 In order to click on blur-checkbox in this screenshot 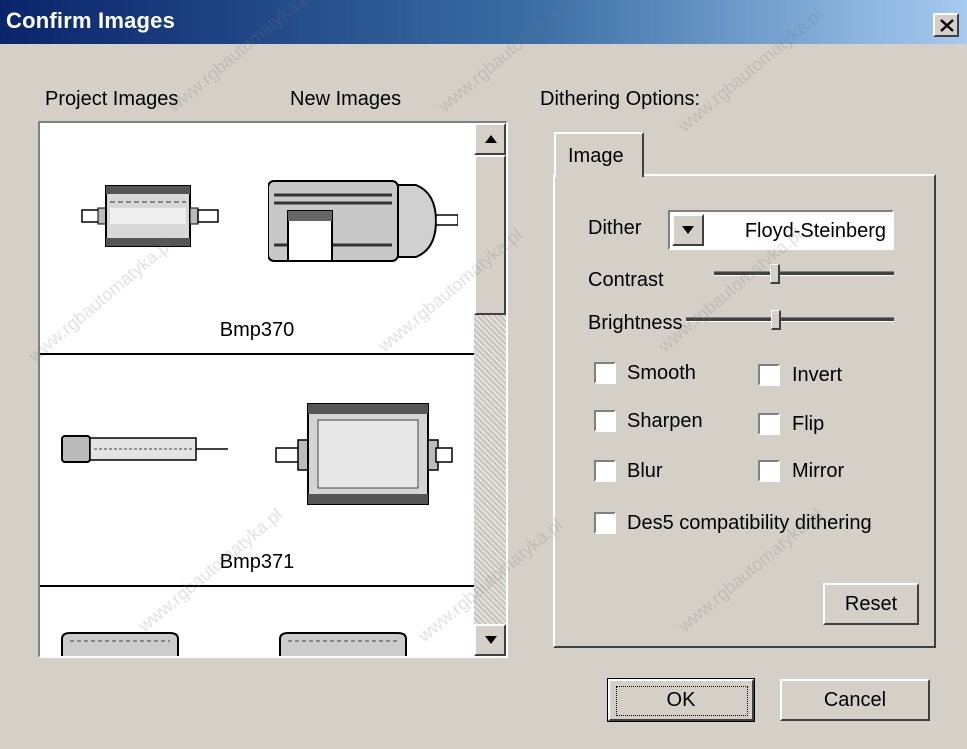, I will do `click(605, 471)`.